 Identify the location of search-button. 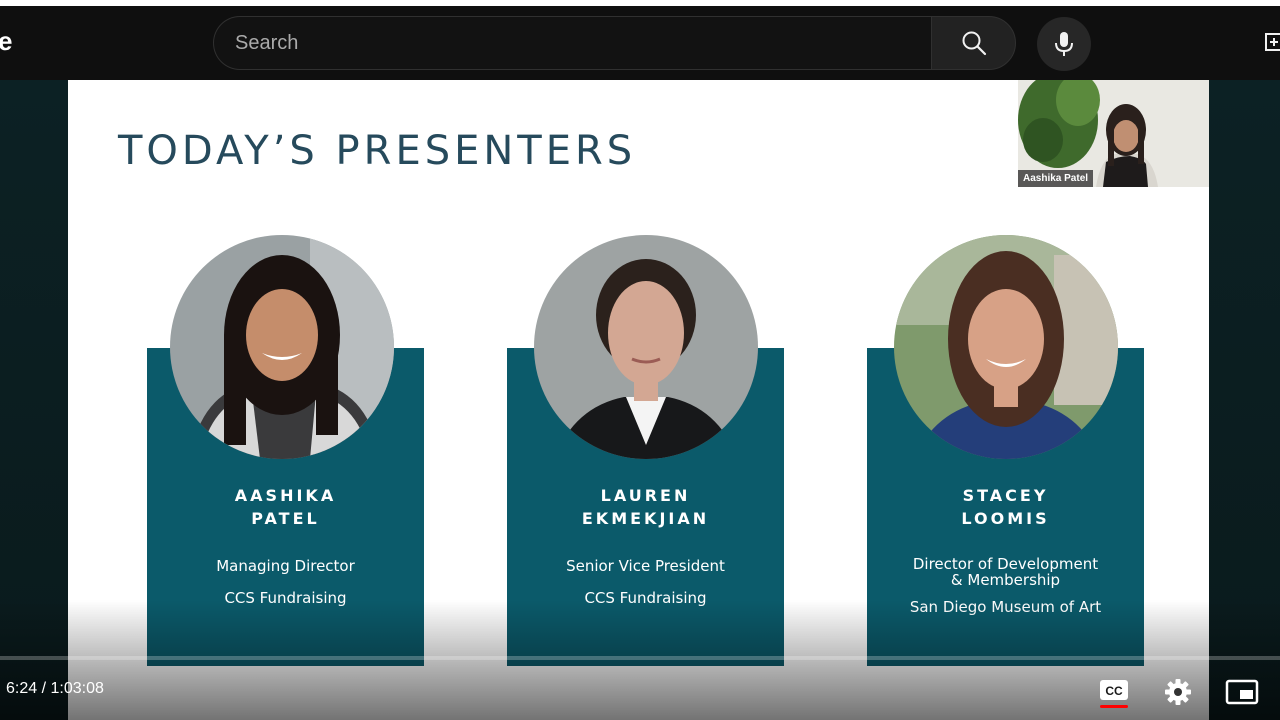
(973, 43).